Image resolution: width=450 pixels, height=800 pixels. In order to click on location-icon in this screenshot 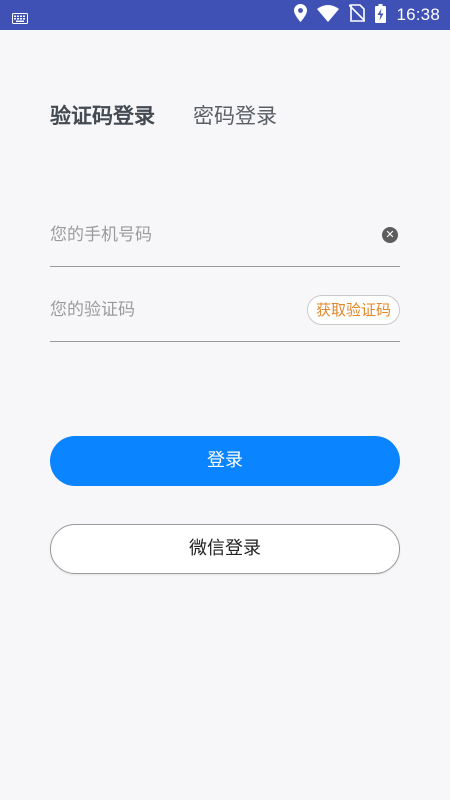, I will do `click(301, 15)`.